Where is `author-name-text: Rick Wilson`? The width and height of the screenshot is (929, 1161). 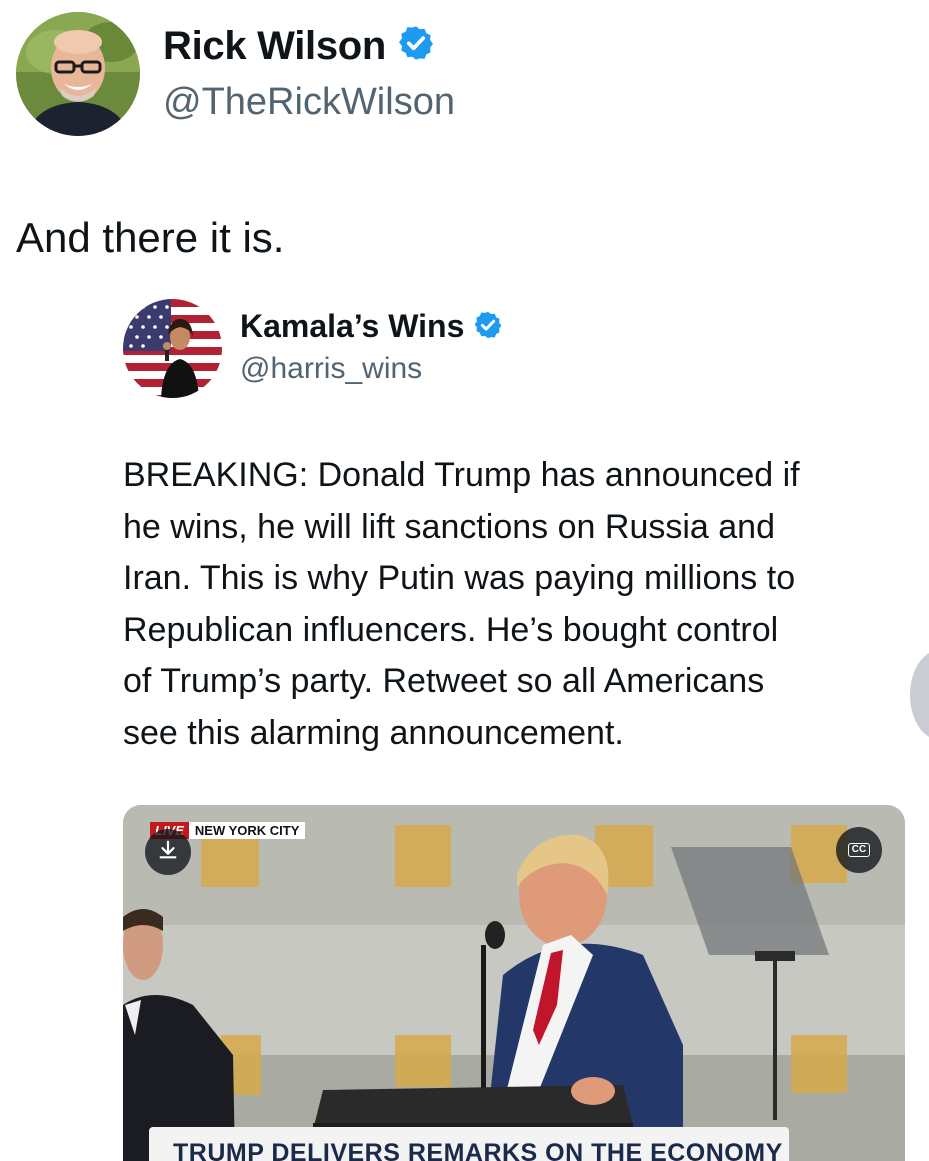 author-name-text: Rick Wilson is located at coordinates (274, 46).